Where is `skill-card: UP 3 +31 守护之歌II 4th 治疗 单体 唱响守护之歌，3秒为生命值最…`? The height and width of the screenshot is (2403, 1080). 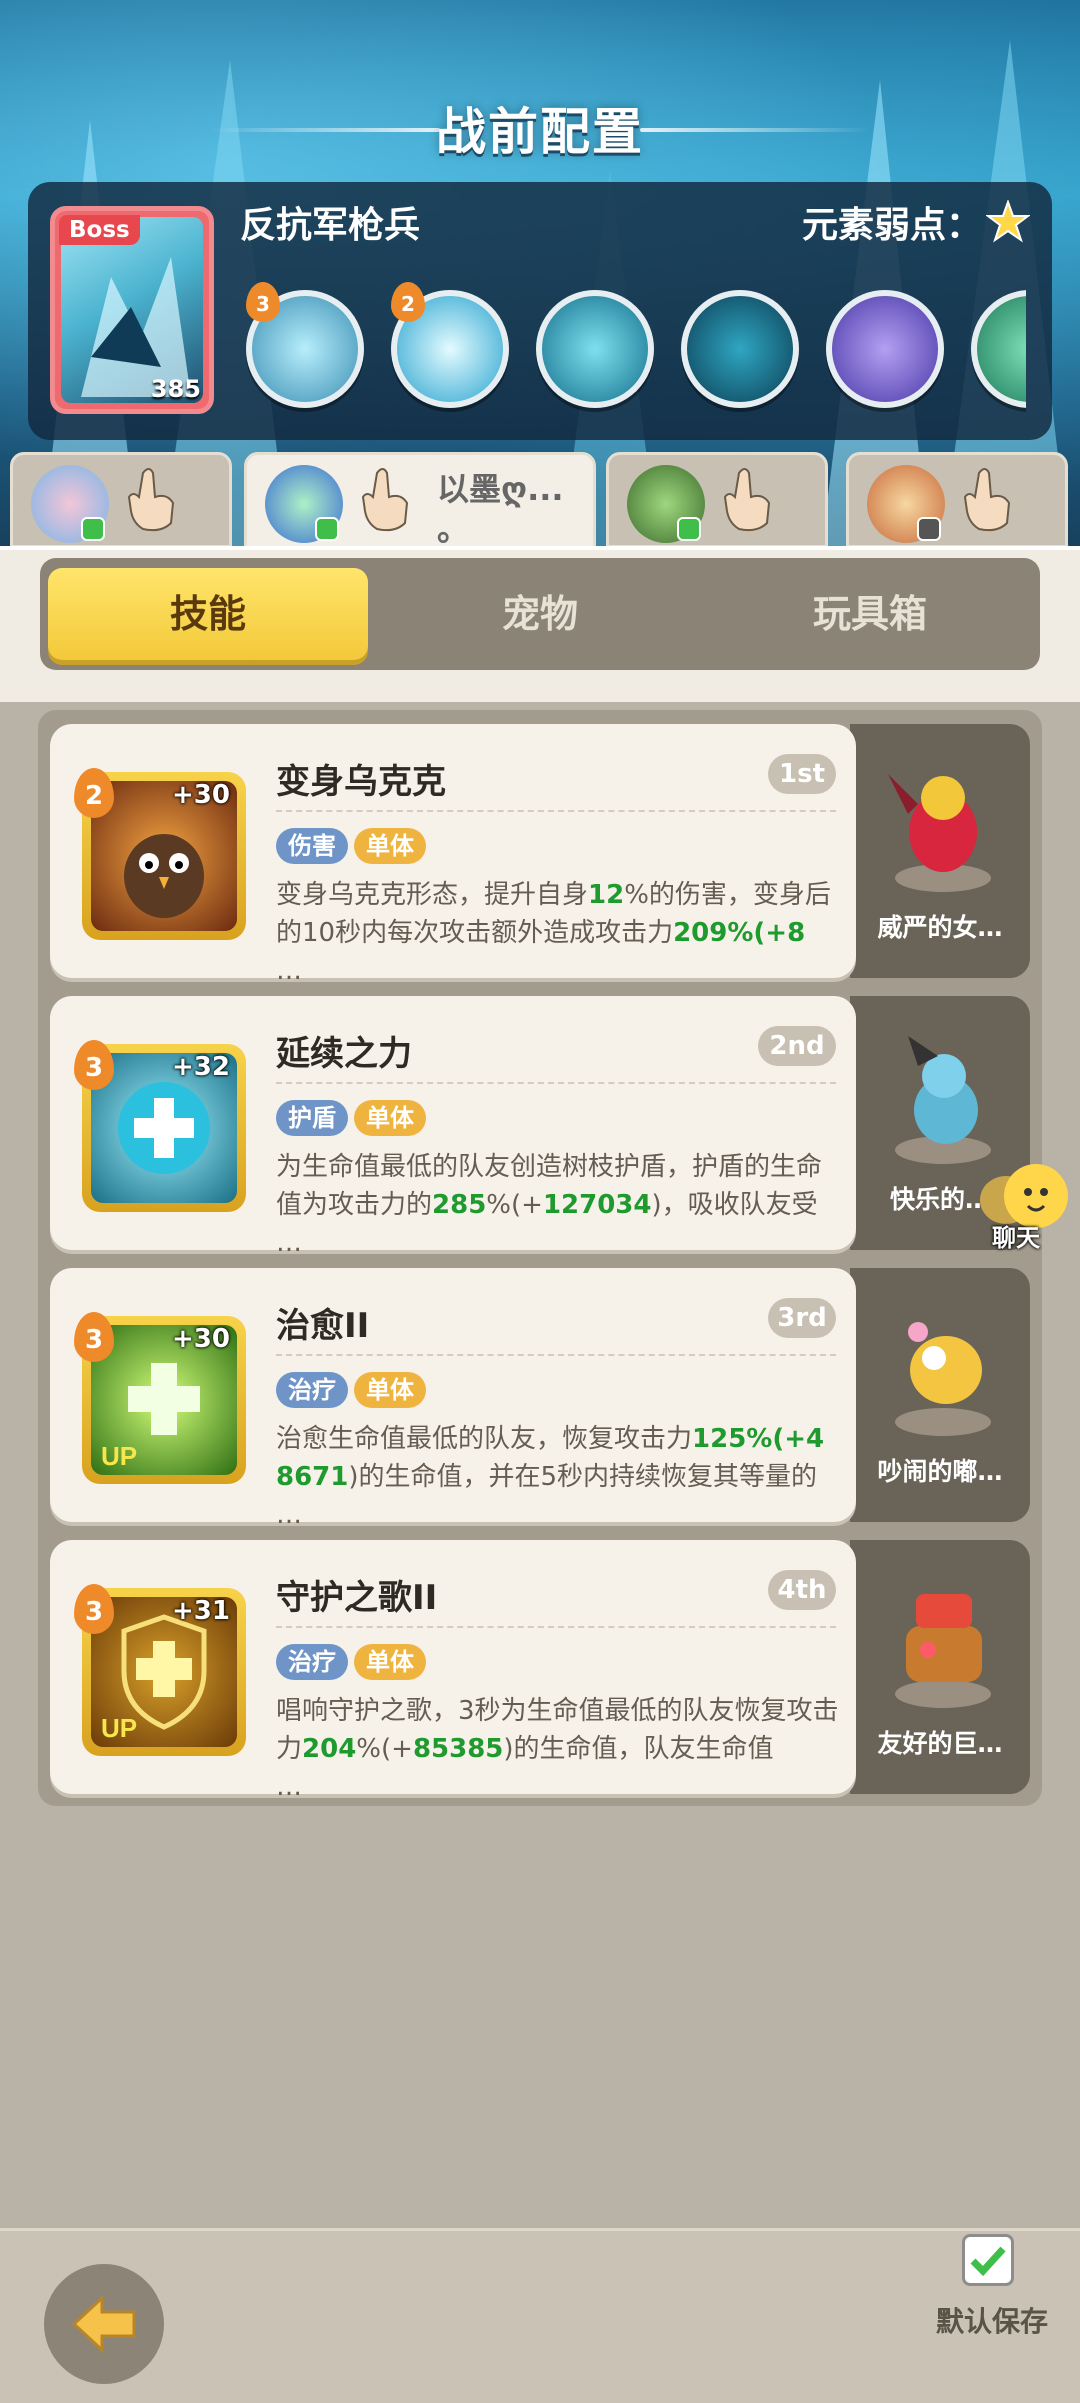
skill-card: UP 3 +31 守护之歌II 4th 治疗 单体 唱响守护之歌，3秒为生命值最… is located at coordinates (453, 1671).